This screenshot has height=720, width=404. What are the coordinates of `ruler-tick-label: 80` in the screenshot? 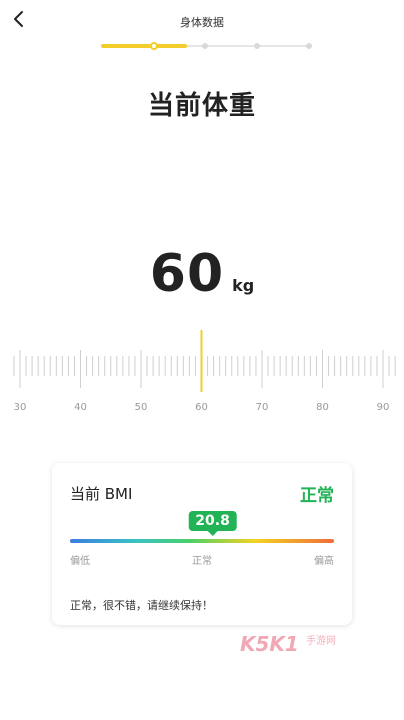 It's located at (322, 407).